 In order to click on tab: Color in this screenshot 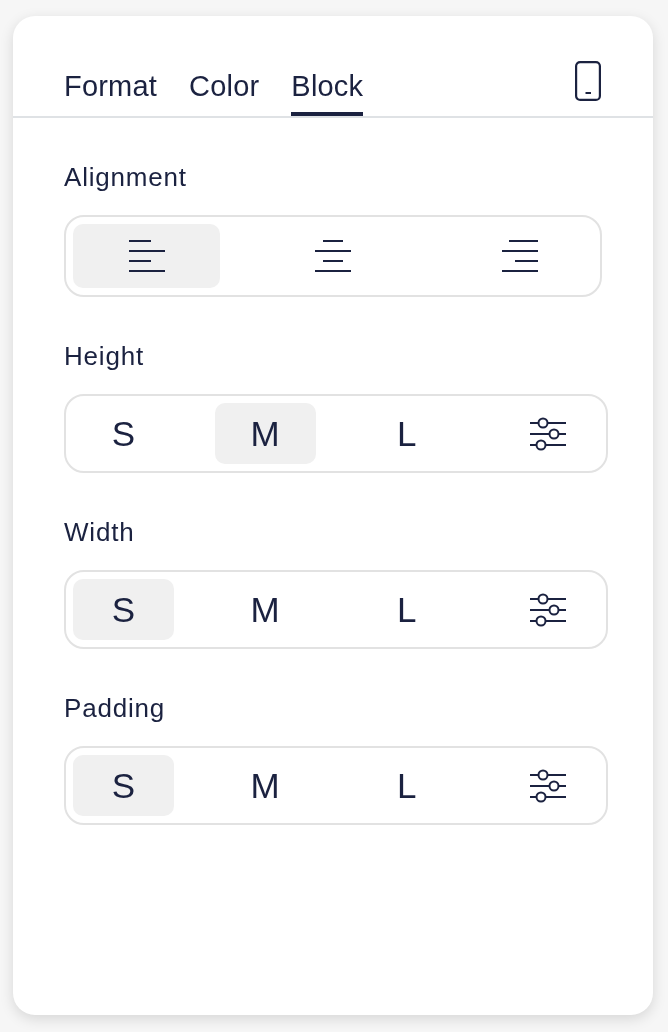, I will do `click(224, 92)`.